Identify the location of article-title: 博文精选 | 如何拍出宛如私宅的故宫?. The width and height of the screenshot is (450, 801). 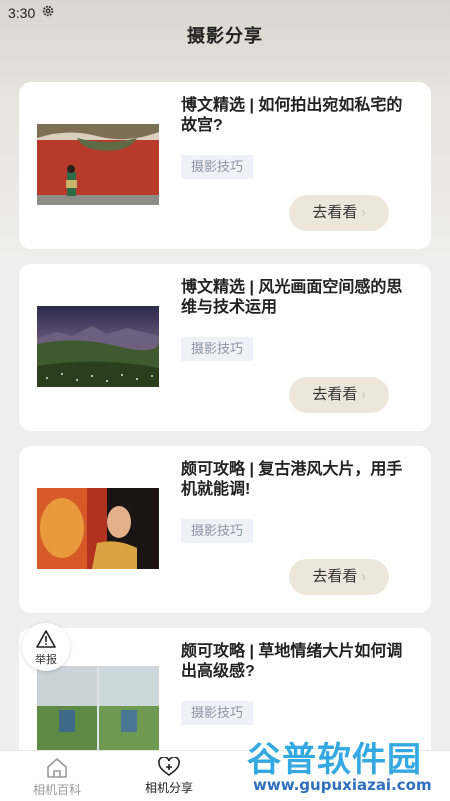
(299, 116).